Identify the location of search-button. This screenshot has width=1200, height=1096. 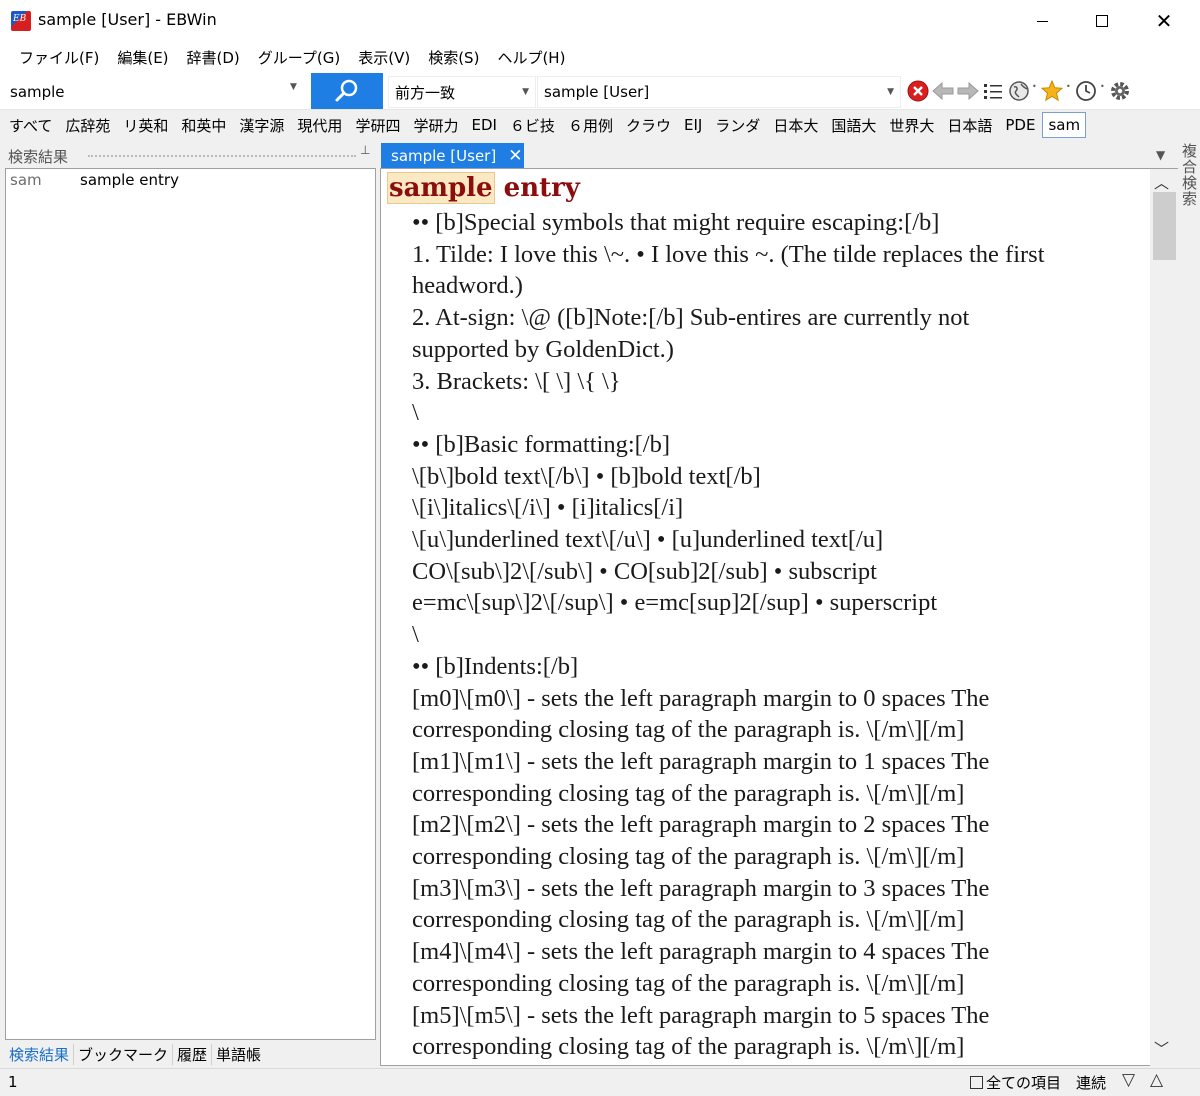
(347, 91).